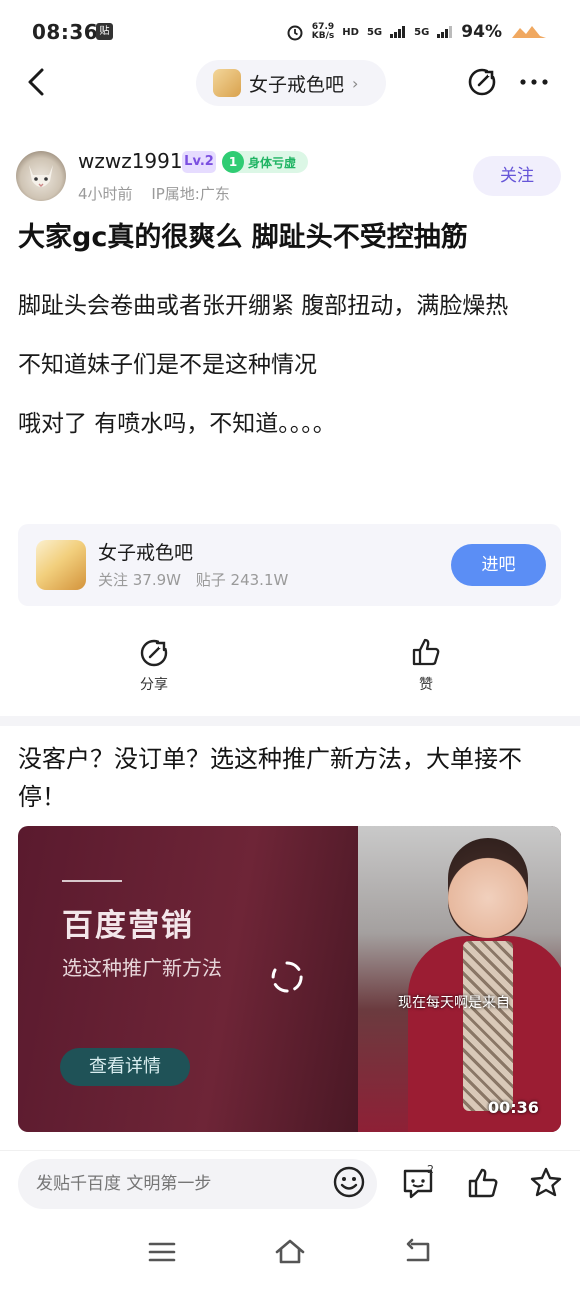  I want to click on net-speed: 67.9 KB/s, so click(323, 32).